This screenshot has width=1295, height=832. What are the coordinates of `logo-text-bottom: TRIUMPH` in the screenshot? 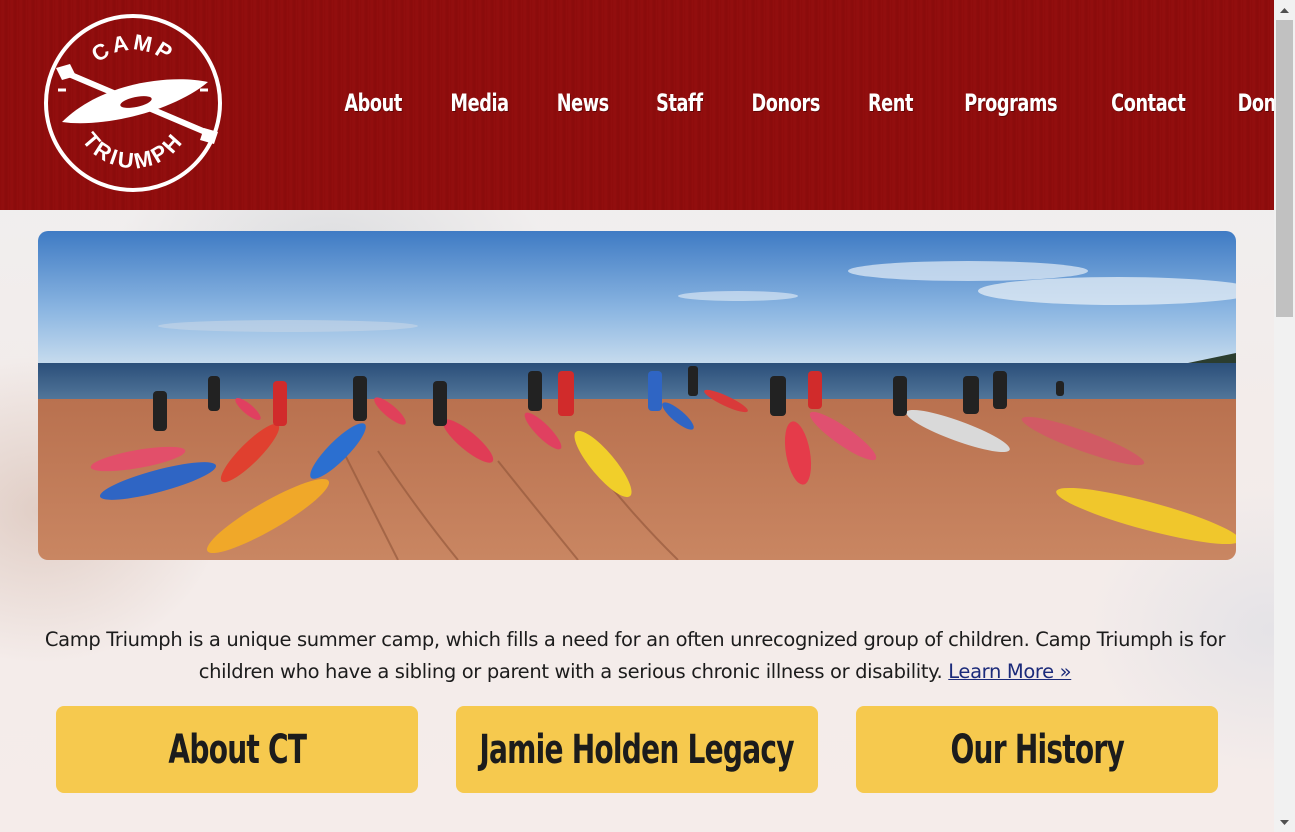 It's located at (132, 150).